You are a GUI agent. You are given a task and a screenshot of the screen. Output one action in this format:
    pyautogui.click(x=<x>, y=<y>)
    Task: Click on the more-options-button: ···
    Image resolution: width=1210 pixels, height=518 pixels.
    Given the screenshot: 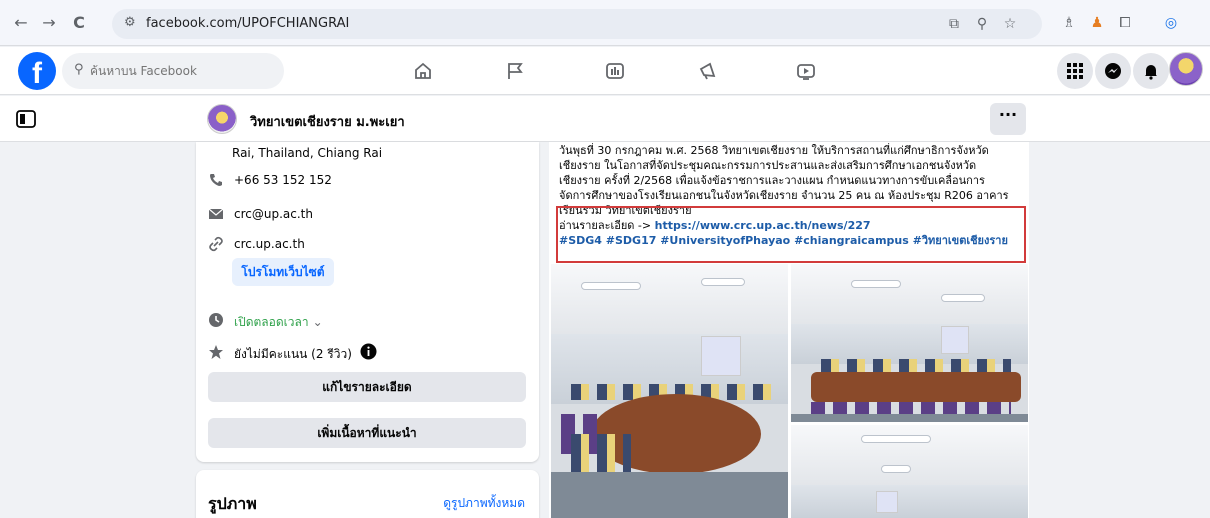 What is the action you would take?
    pyautogui.click(x=1008, y=119)
    